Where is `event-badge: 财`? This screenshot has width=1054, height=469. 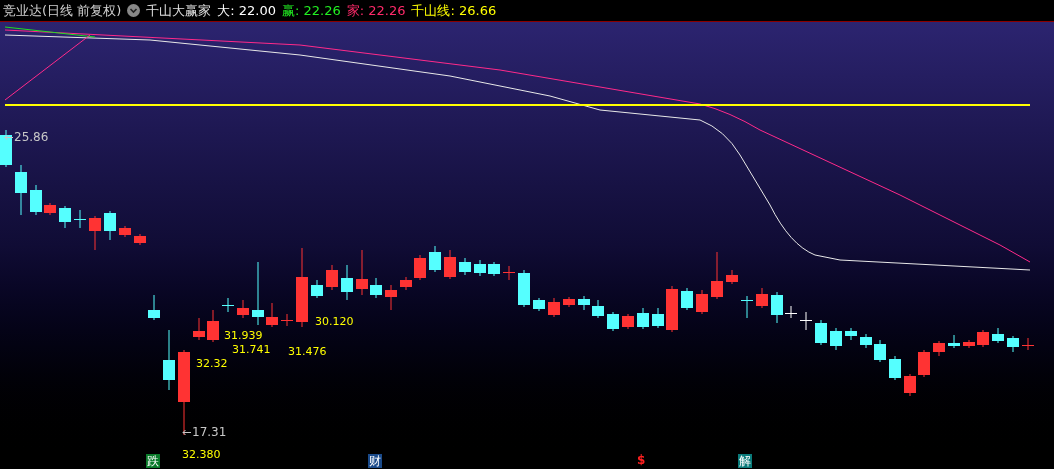
event-badge: 财 is located at coordinates (375, 461).